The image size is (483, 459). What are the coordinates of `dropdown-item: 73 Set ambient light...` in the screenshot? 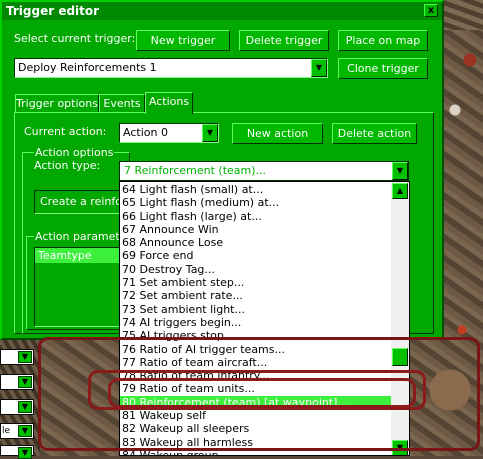 It's located at (256, 309).